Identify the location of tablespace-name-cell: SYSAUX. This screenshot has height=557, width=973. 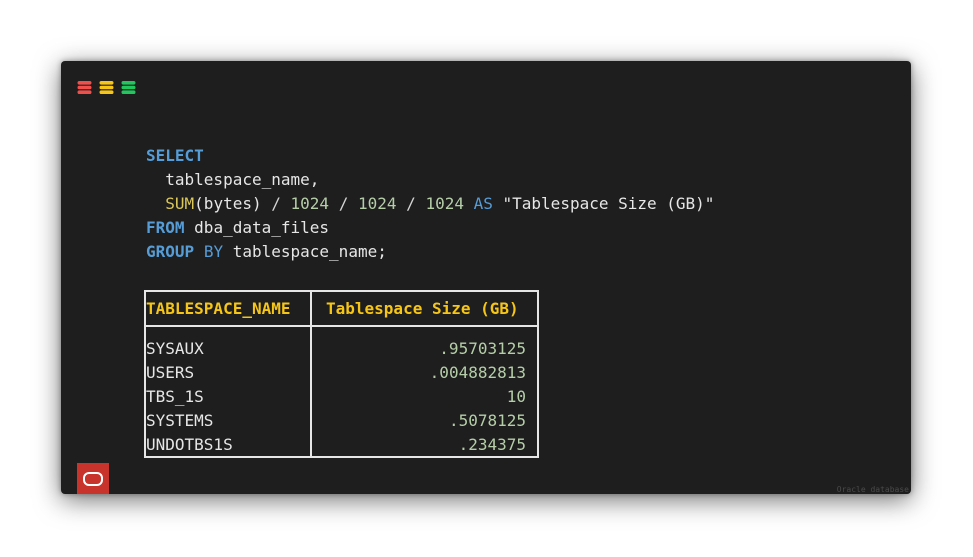
(175, 348).